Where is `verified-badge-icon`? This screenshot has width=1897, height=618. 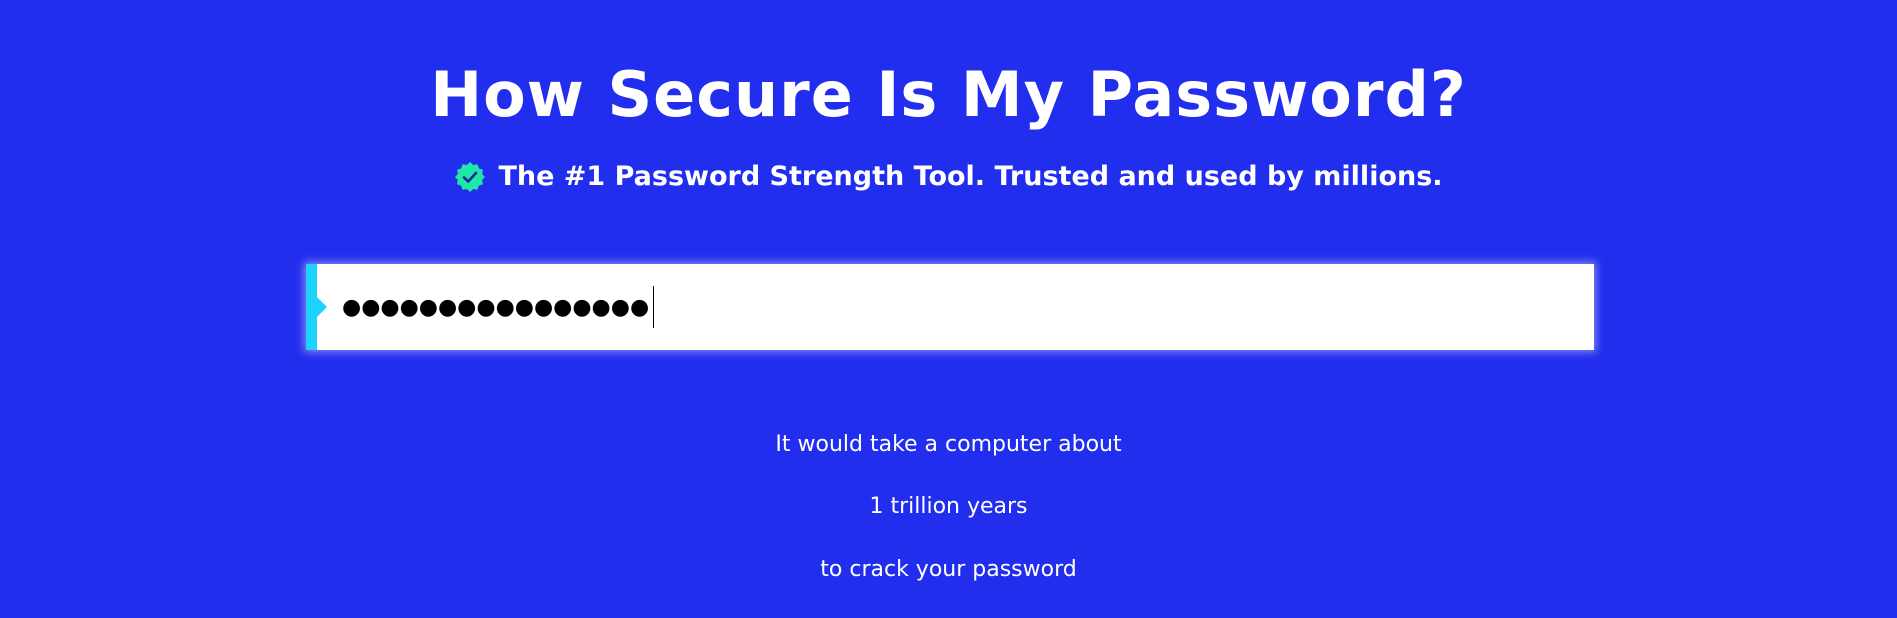
verified-badge-icon is located at coordinates (470, 177).